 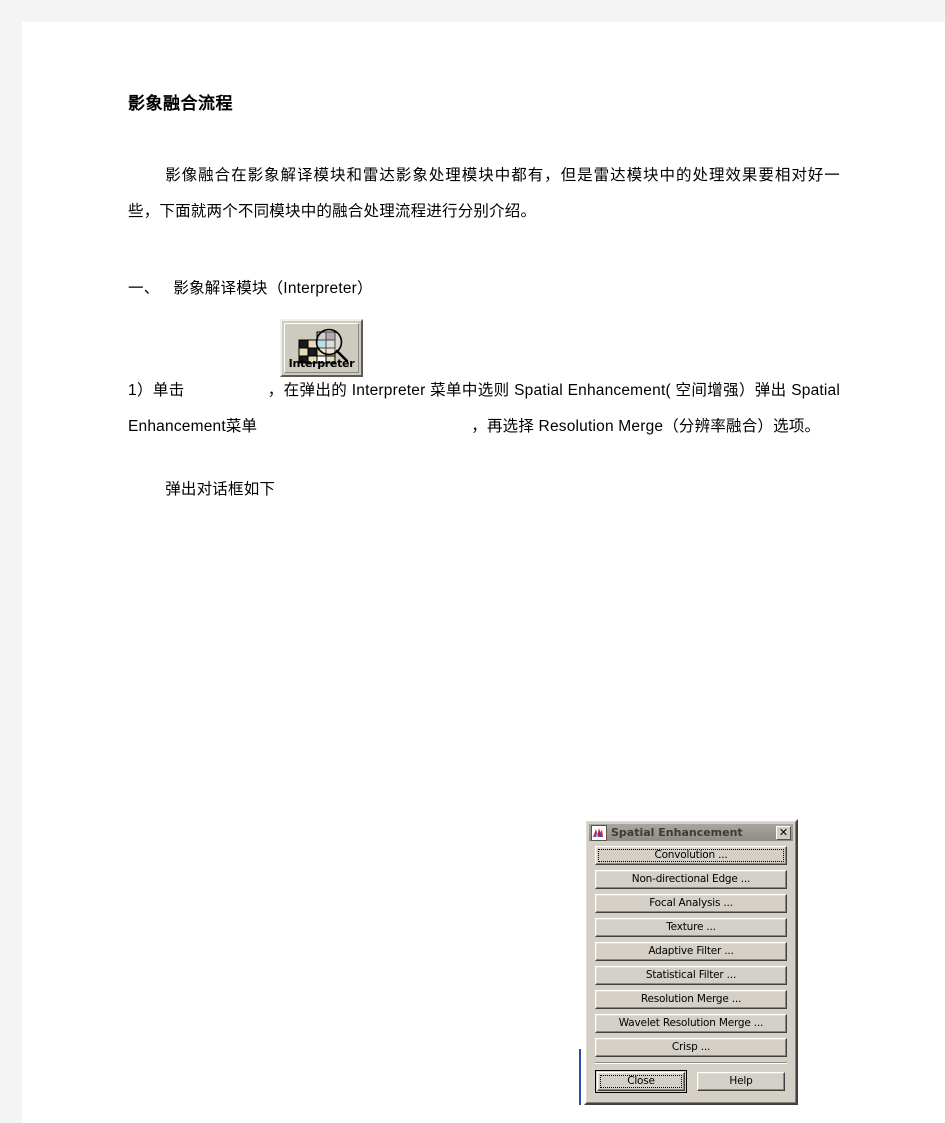 I want to click on help-button: Help, so click(x=741, y=1082).